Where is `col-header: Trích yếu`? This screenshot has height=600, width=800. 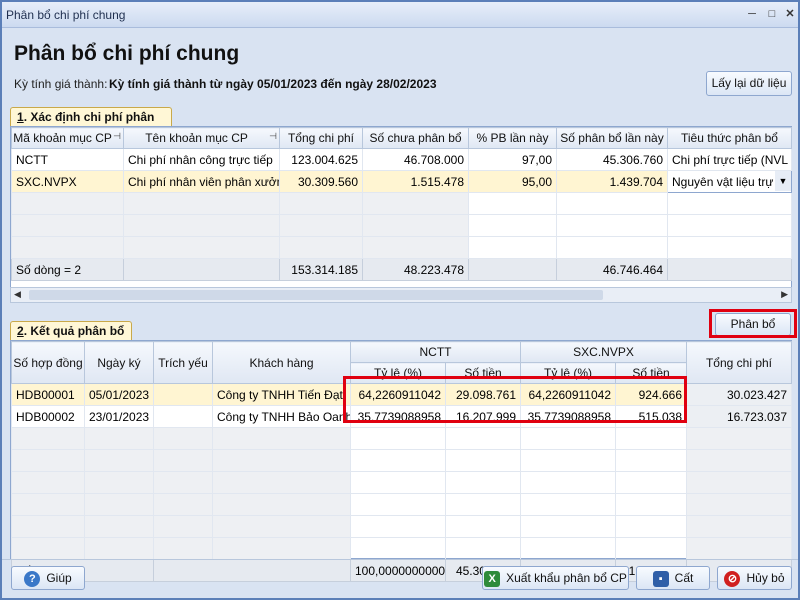
col-header: Trích yếu is located at coordinates (183, 362).